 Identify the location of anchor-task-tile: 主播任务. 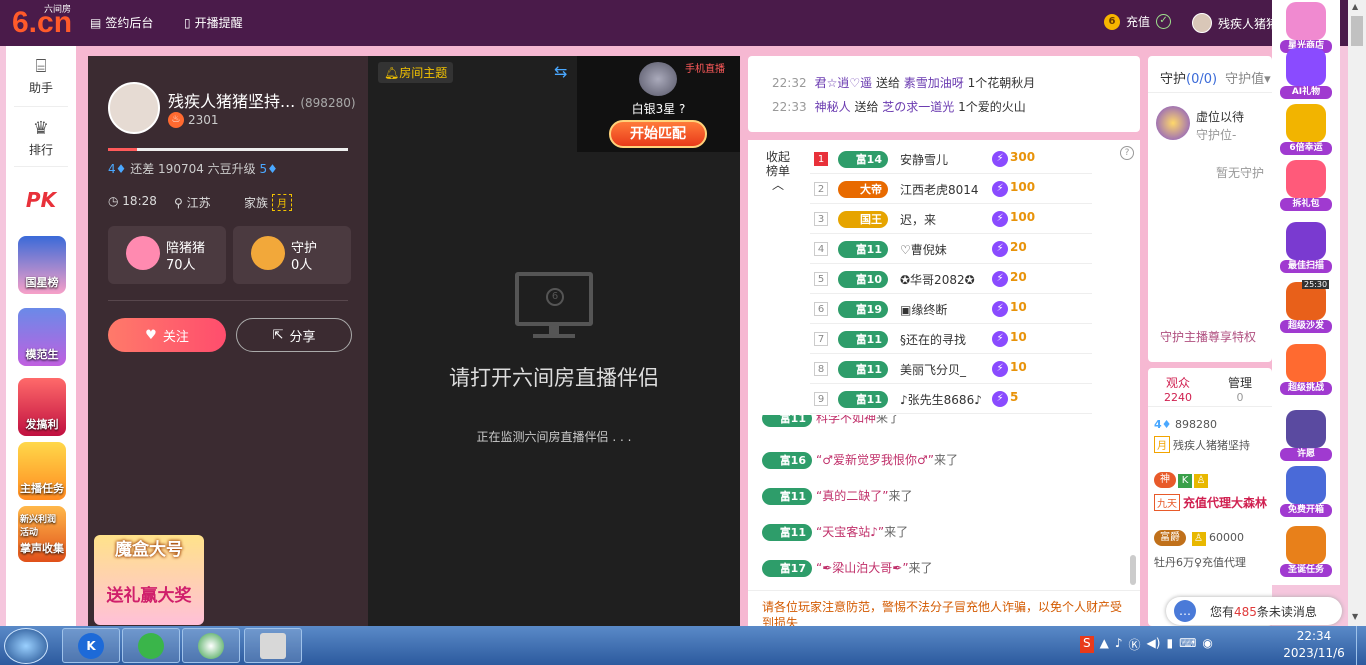
(42, 471).